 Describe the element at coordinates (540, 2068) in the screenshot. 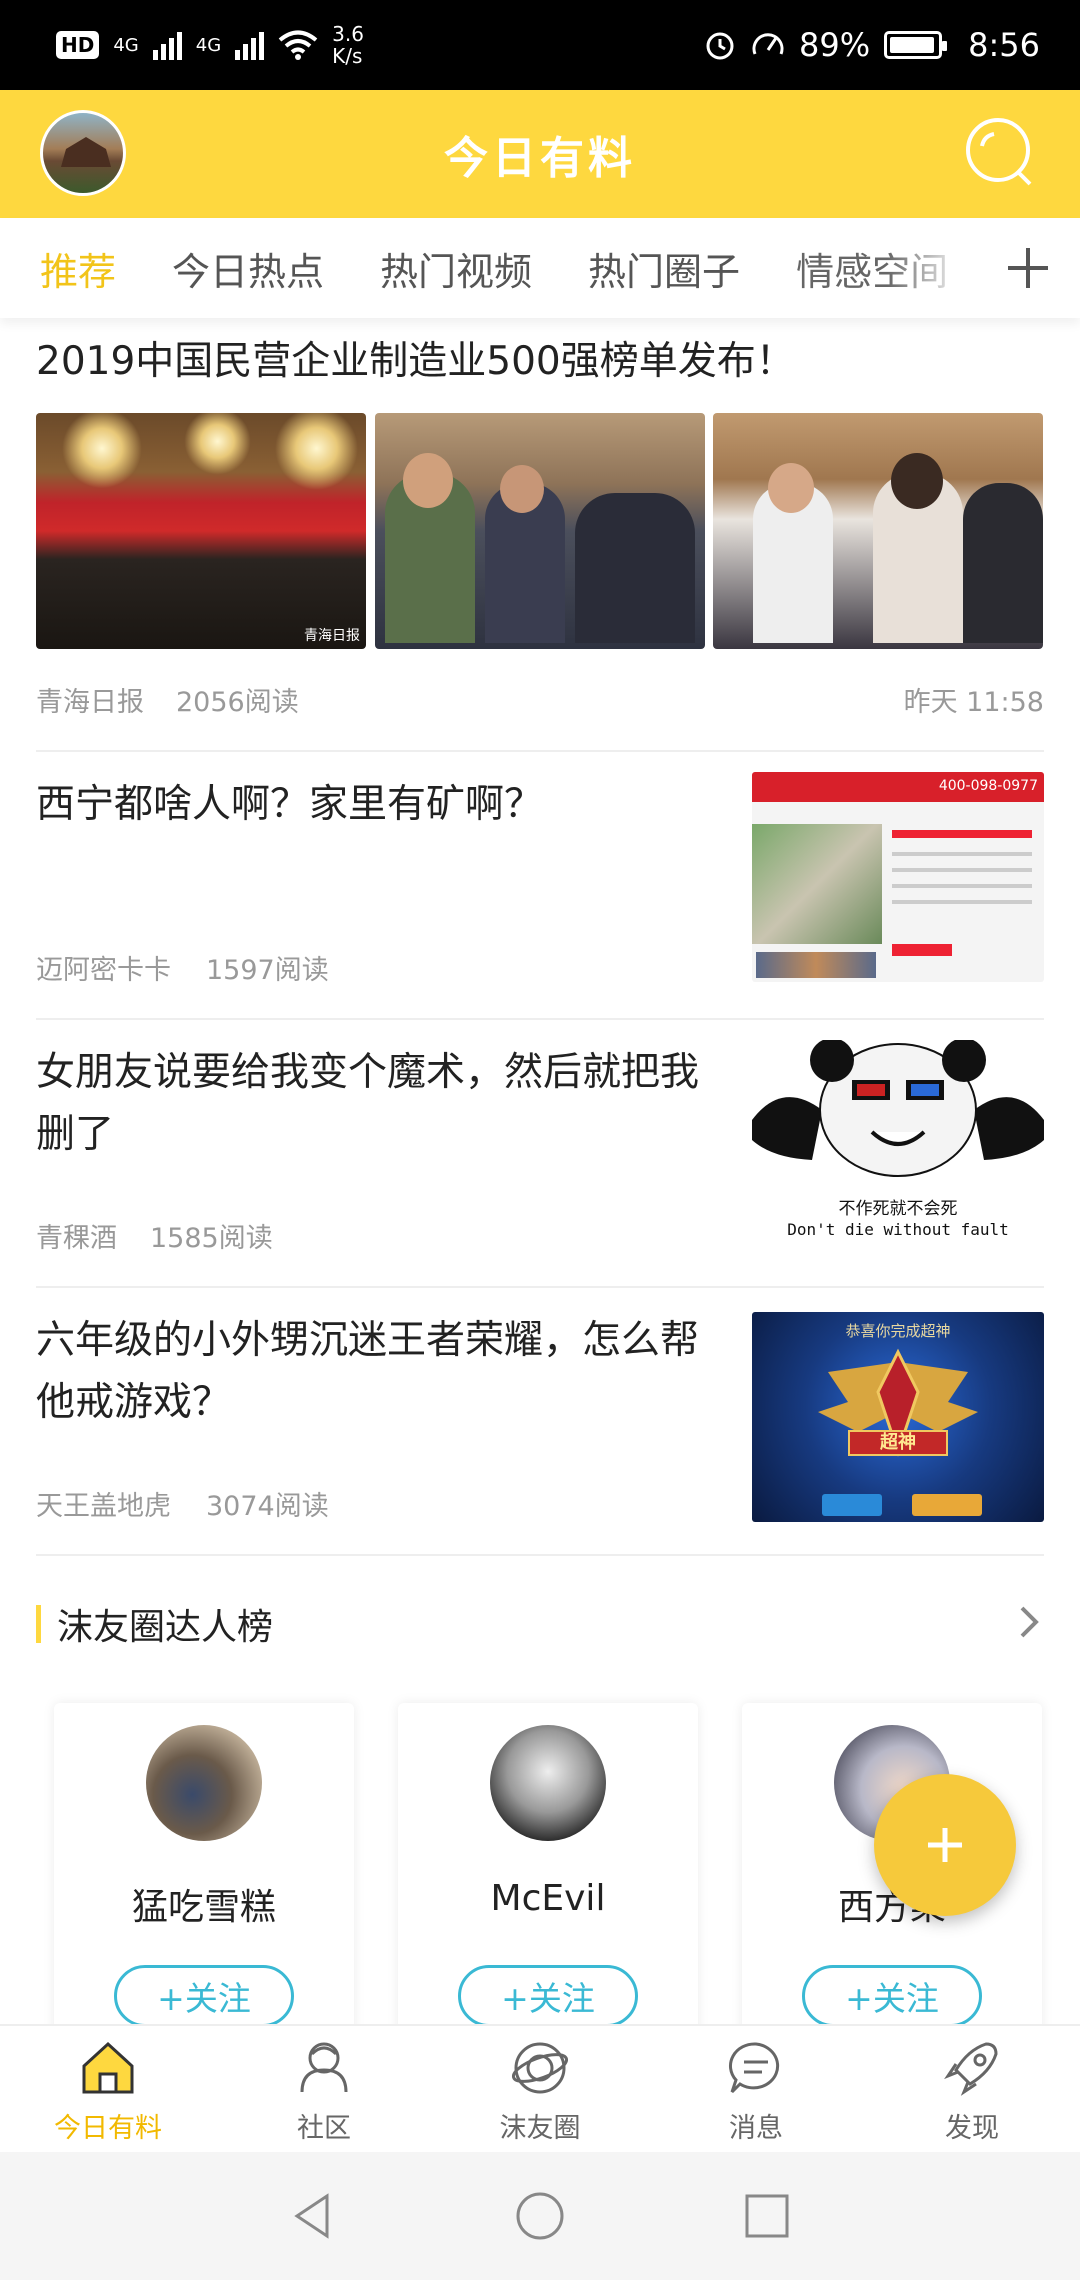

I see `planet-icon` at that location.